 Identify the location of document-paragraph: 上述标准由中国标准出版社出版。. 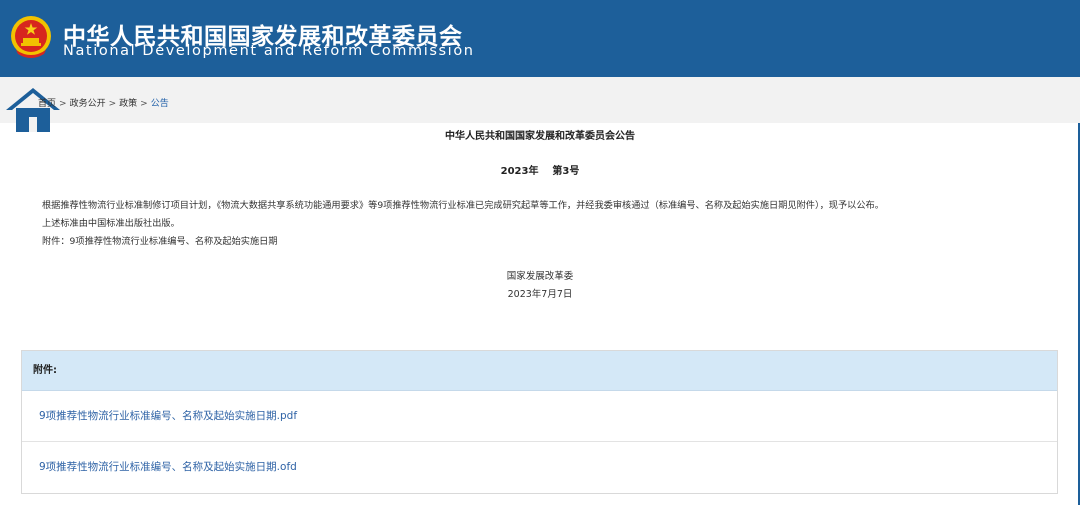
(111, 223).